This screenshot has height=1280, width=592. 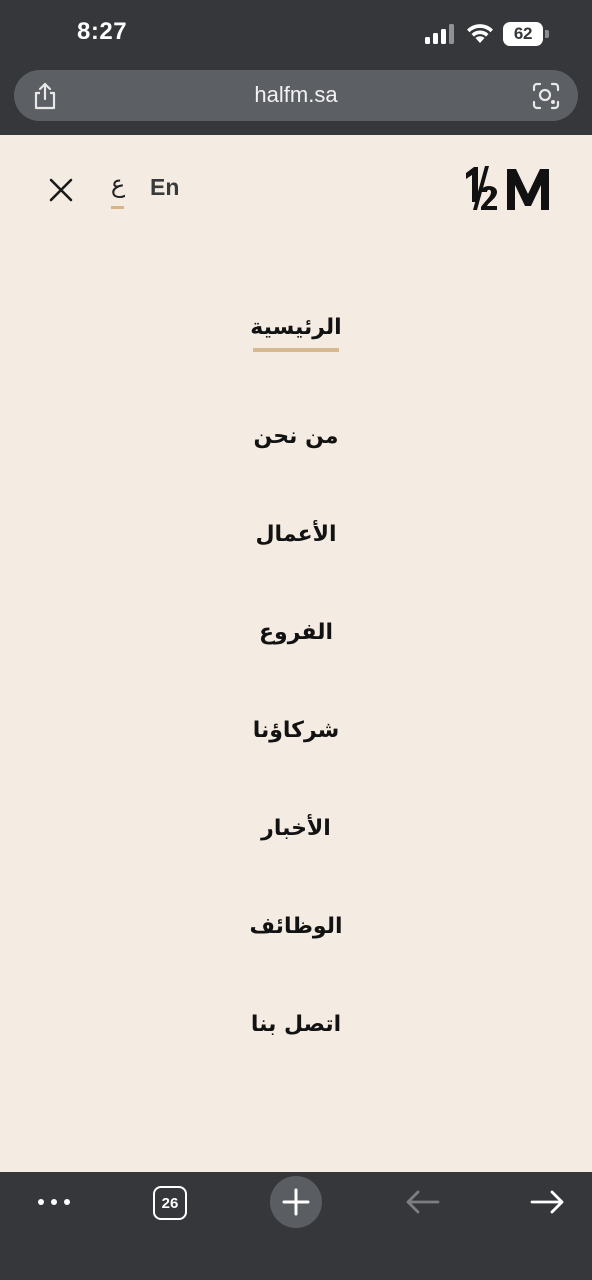 What do you see at coordinates (296, 632) in the screenshot?
I see `nav-item-branches: الفروع` at bounding box center [296, 632].